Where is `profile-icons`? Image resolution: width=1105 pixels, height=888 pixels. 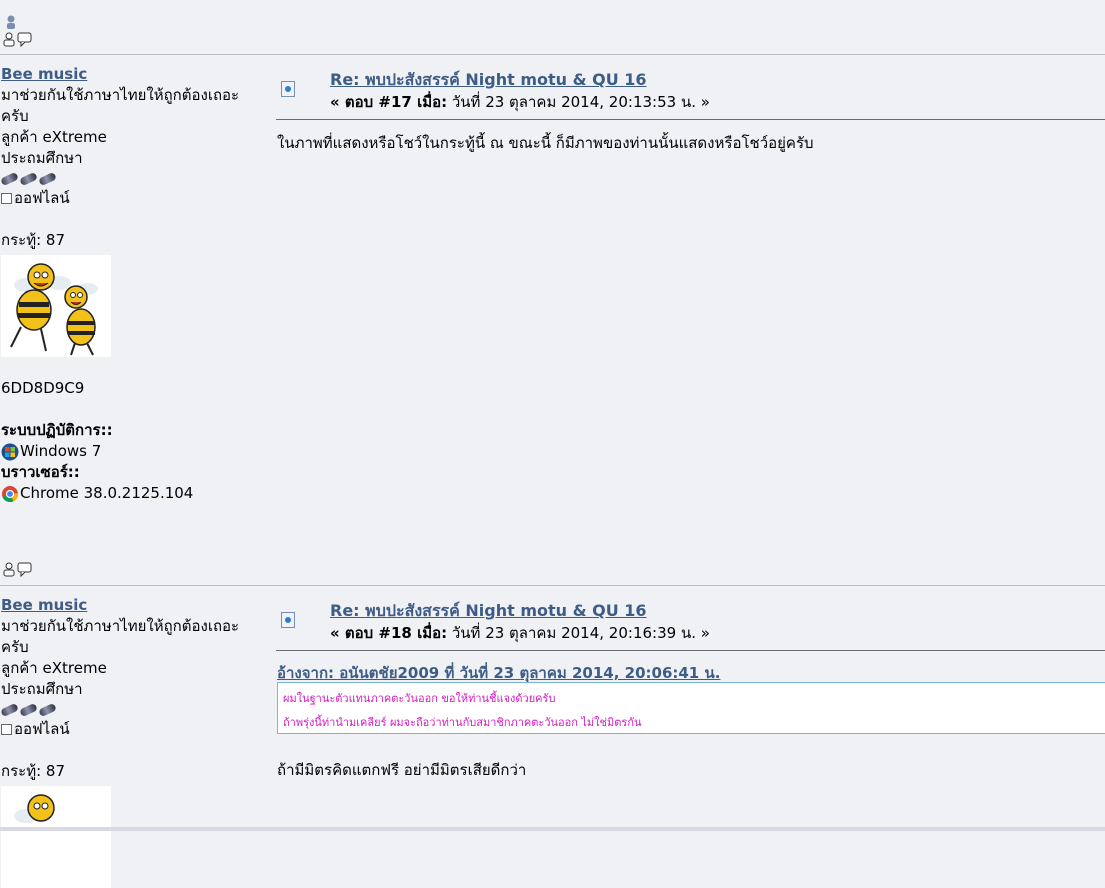
profile-icons is located at coordinates (18, 31).